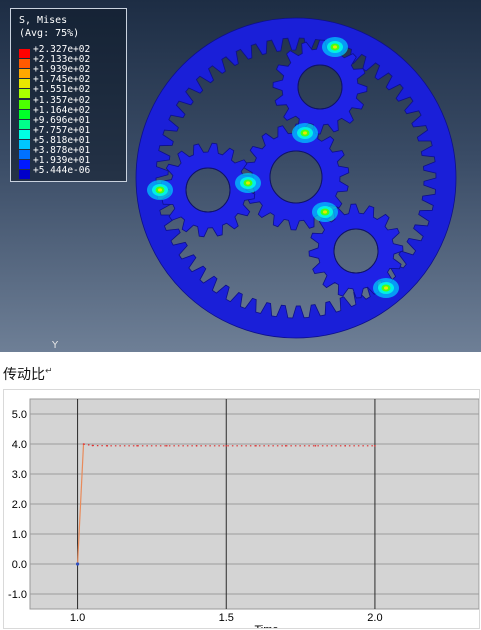 The image size is (481, 630). I want to click on y-tick-label: 2.0, so click(19, 505).